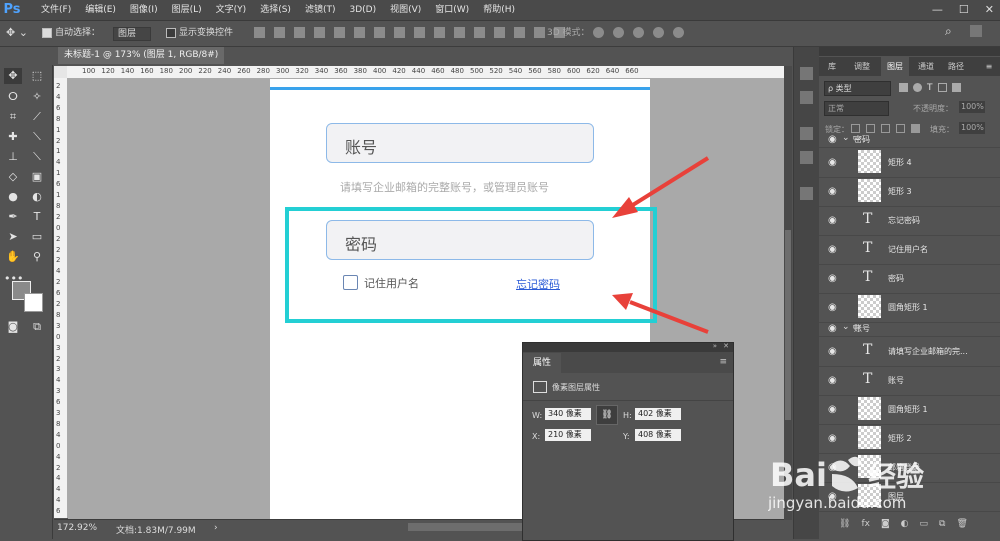 The width and height of the screenshot is (1000, 541). What do you see at coordinates (100, 10) in the screenshot?
I see `menu-item: 编辑(E)` at bounding box center [100, 10].